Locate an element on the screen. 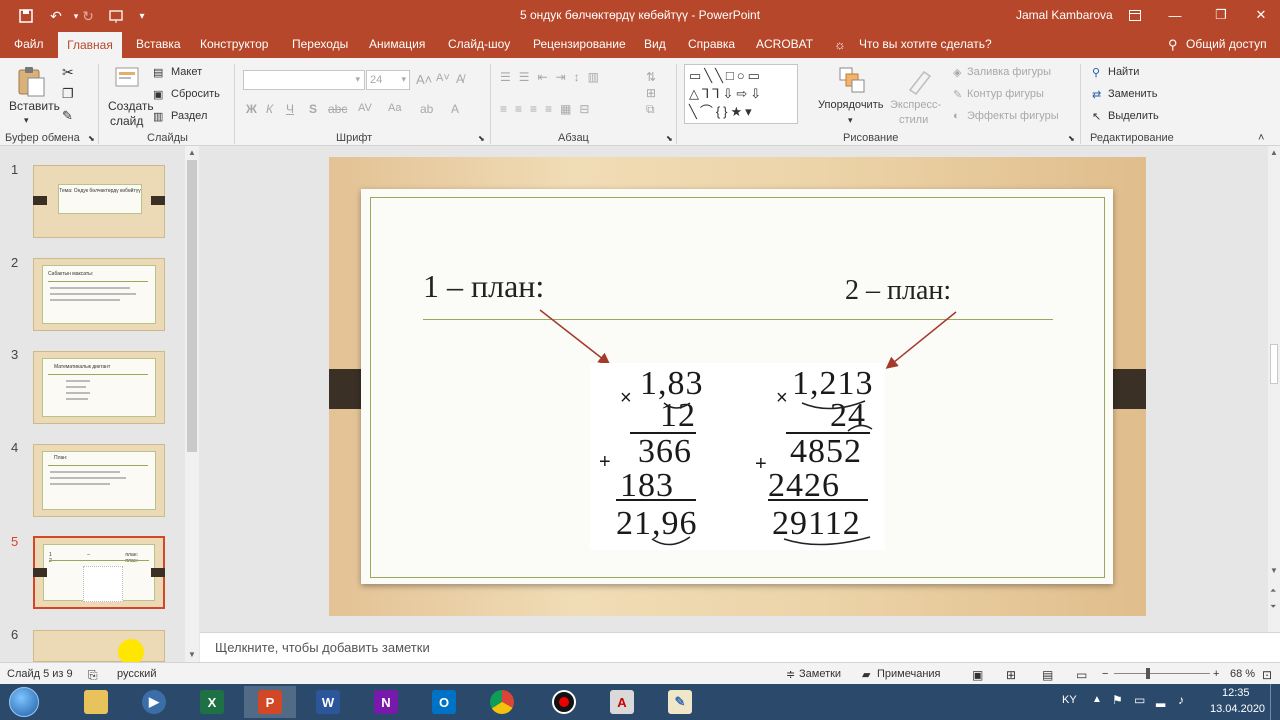 The height and width of the screenshot is (720, 1280). slide-thumbnail-3: Математикалык диктант is located at coordinates (99, 387).